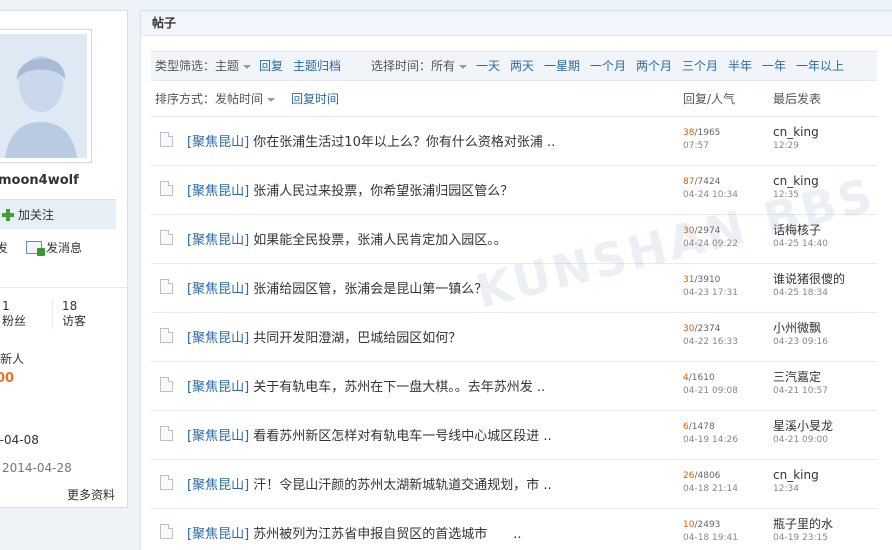 This screenshot has width=892, height=550. Describe the element at coordinates (710, 434) in the screenshot. I see `post-counts: 6/1478 04-19 14:26` at that location.